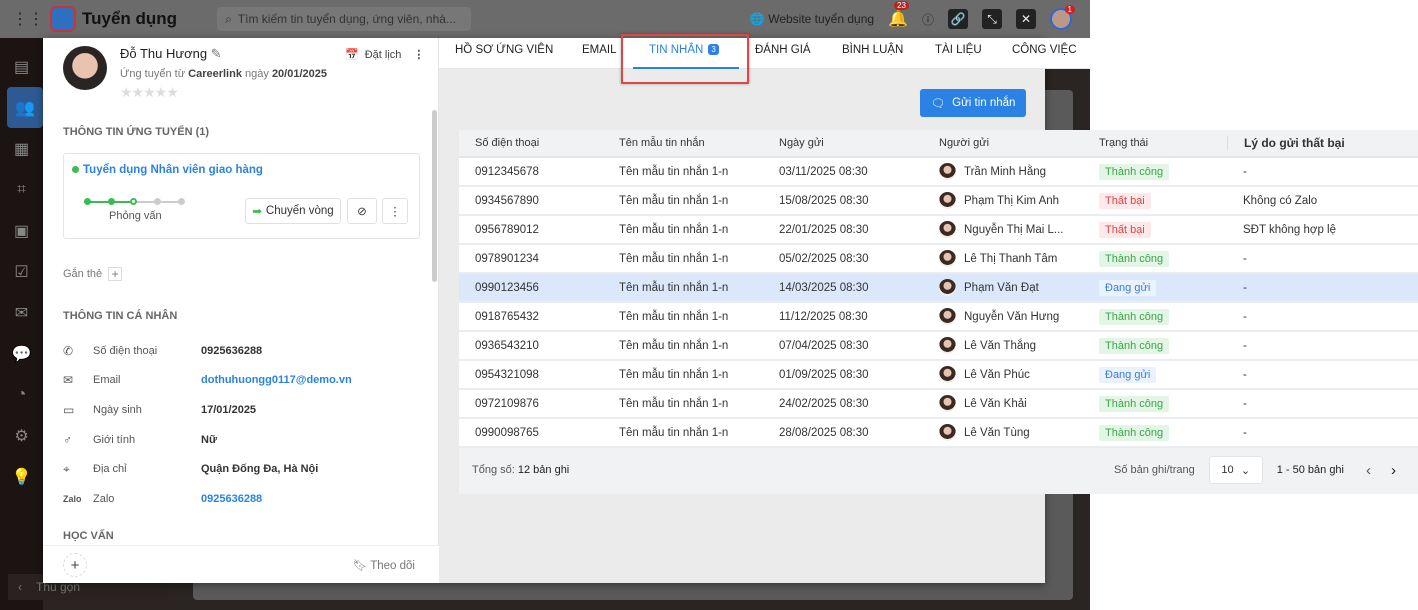 The height and width of the screenshot is (610, 1418). What do you see at coordinates (1163, 287) in the screenshot?
I see `cell-status: Đang gửi` at bounding box center [1163, 287].